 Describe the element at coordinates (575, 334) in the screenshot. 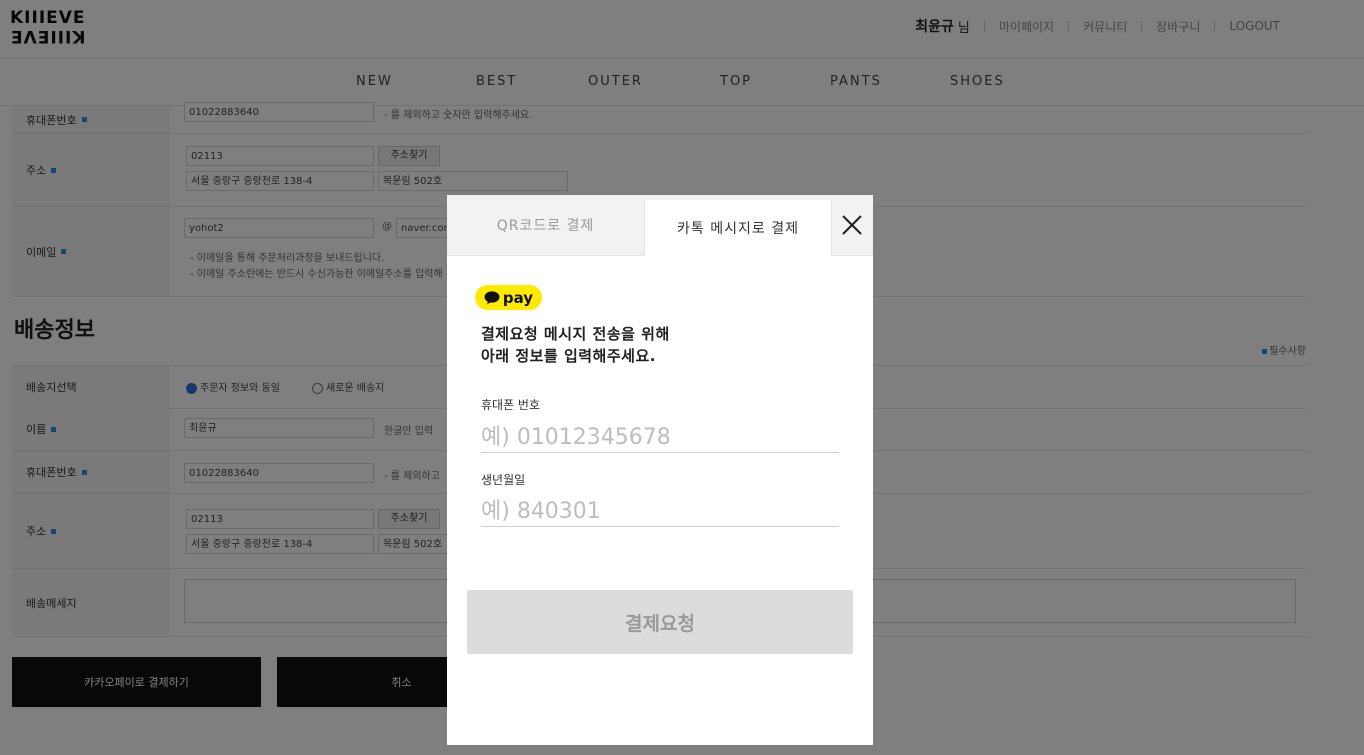

I see `intro-line: 결제요청 메시지 전송을 위해` at that location.